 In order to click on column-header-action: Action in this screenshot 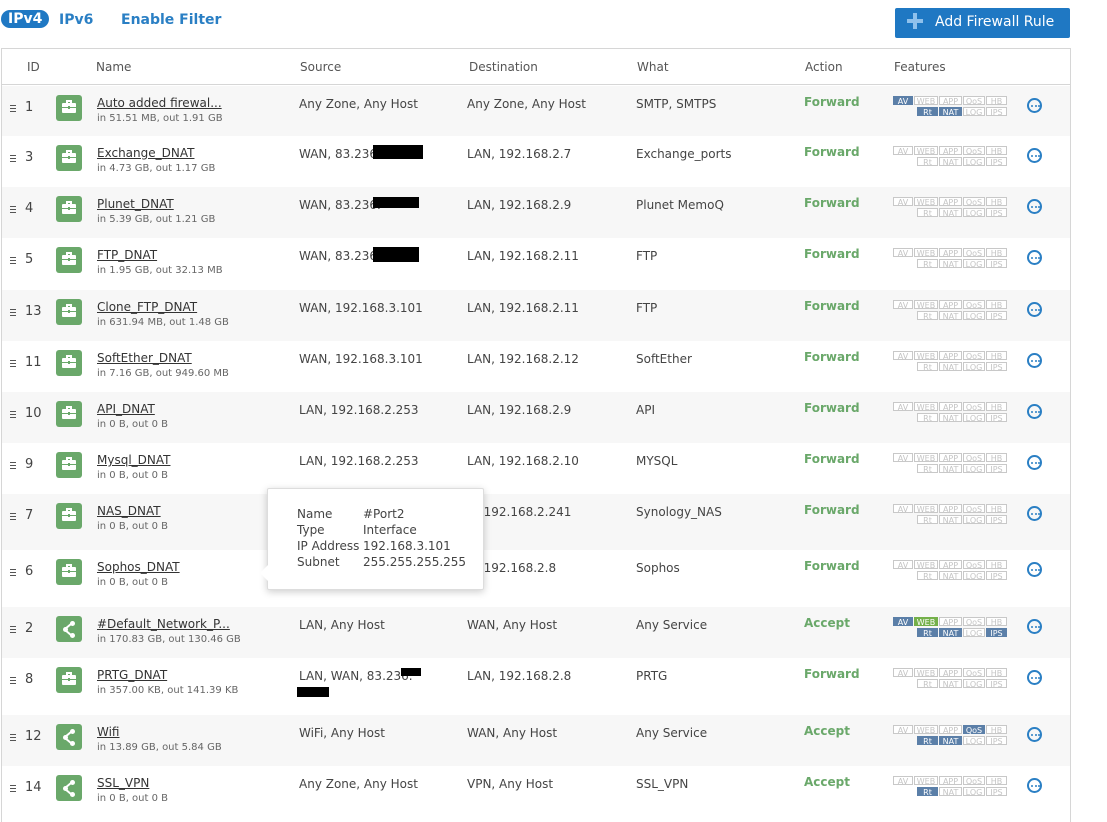, I will do `click(824, 67)`.